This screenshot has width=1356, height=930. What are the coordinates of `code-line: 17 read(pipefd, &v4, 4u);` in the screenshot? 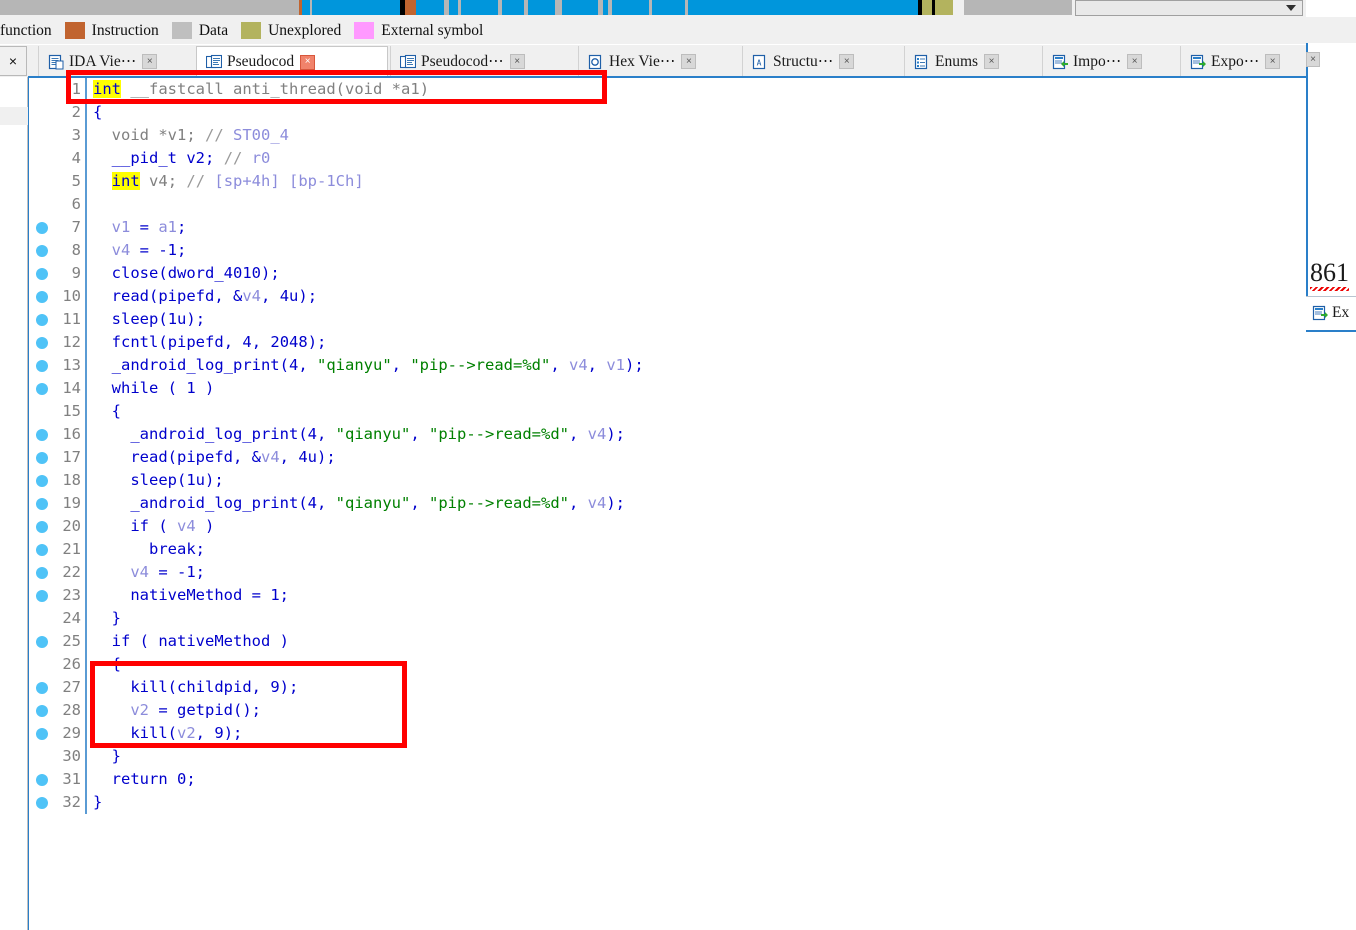 It's located at (336, 457).